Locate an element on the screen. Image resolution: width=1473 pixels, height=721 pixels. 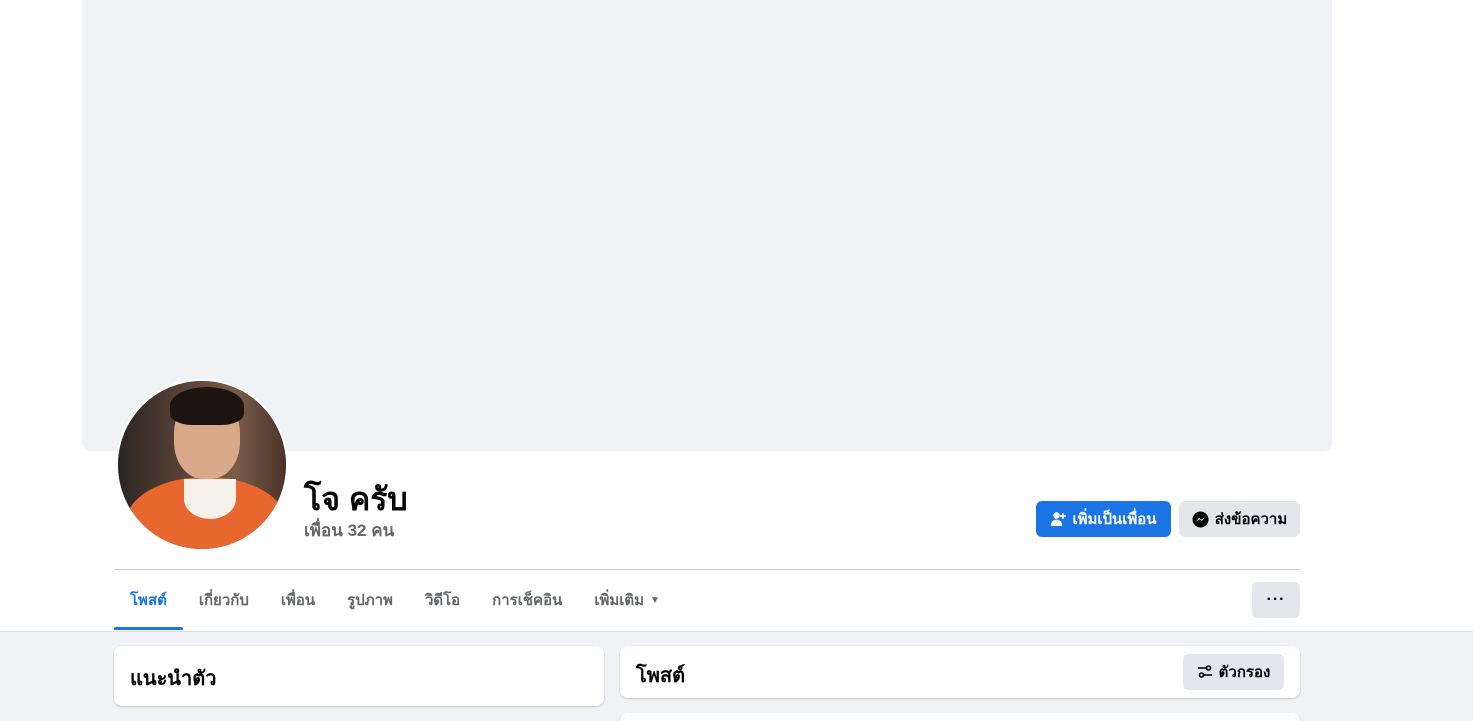
tab-label: เกี่ยวกับ is located at coordinates (223, 600).